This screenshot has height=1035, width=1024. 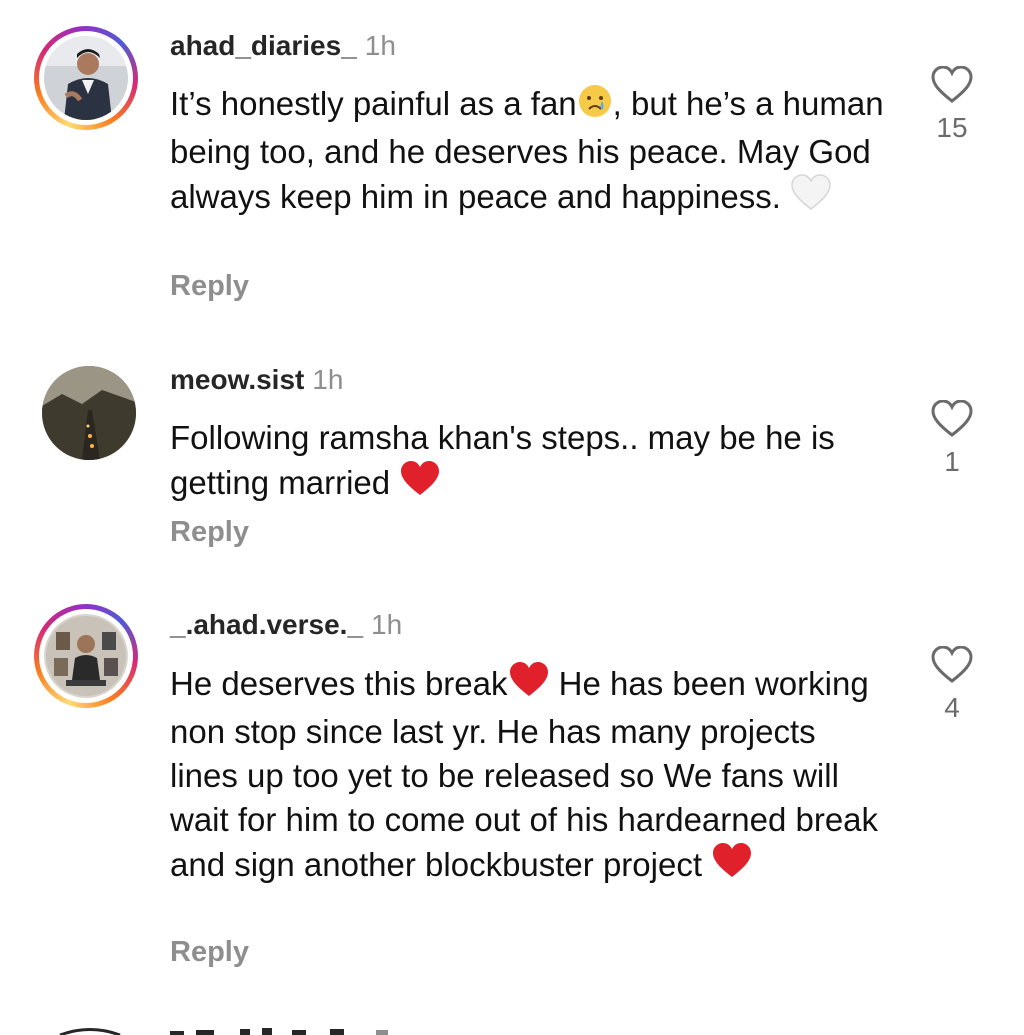 What do you see at coordinates (952, 707) in the screenshot?
I see `like-count: 4` at bounding box center [952, 707].